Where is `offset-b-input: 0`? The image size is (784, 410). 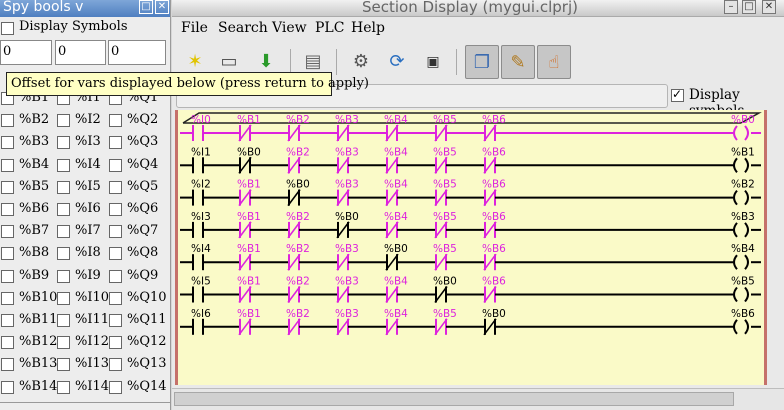 offset-b-input: 0 is located at coordinates (26, 52).